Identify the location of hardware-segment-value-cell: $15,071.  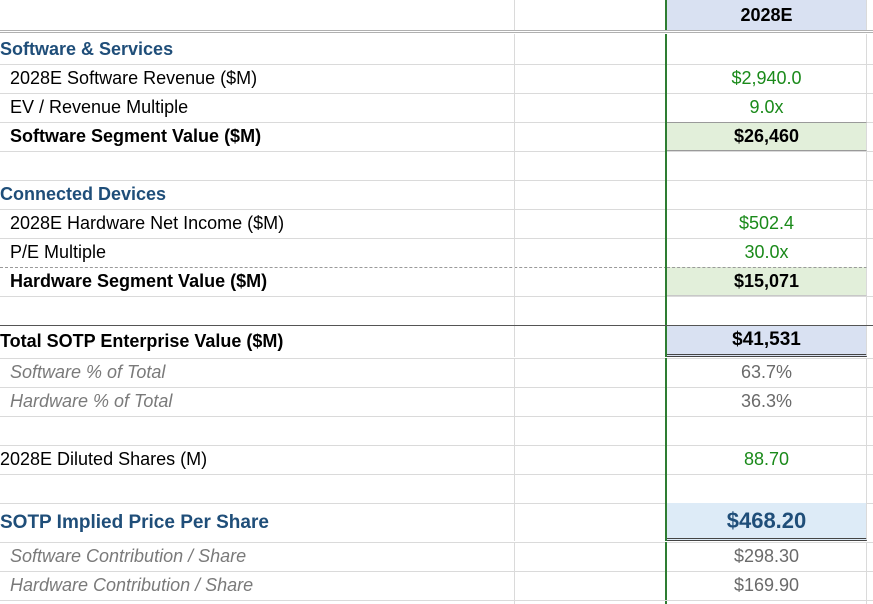
(767, 281).